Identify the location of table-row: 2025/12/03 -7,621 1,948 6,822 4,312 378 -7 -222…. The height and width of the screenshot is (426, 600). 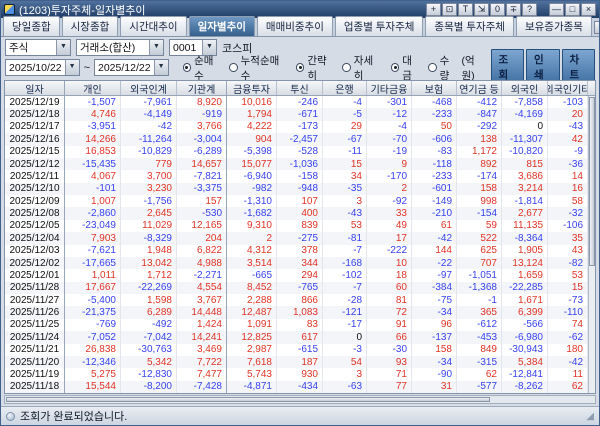
(296, 250).